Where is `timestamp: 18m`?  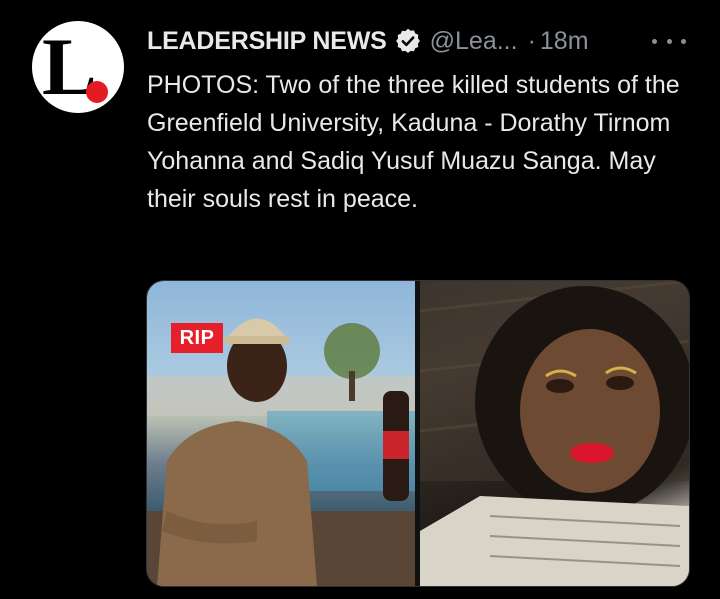
timestamp: 18m is located at coordinates (564, 41).